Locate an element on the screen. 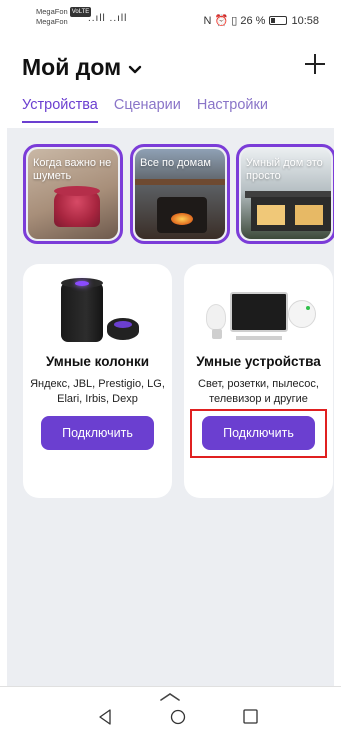 The height and width of the screenshot is (734, 341). signal-icon: ..ıll ..ıll is located at coordinates (108, 18).